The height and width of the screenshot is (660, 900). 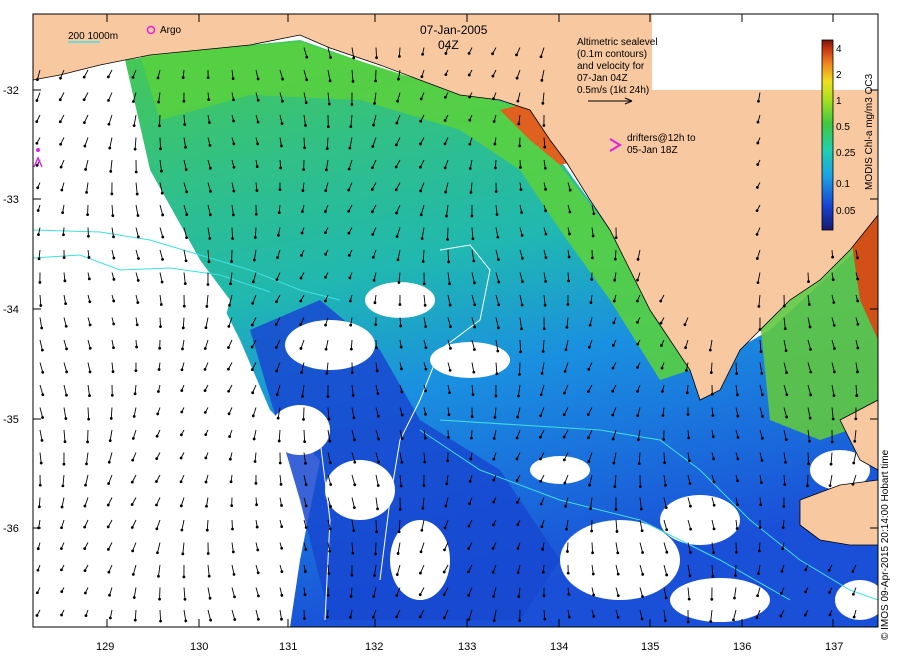 What do you see at coordinates (105, 647) in the screenshot?
I see `lon-label: 129` at bounding box center [105, 647].